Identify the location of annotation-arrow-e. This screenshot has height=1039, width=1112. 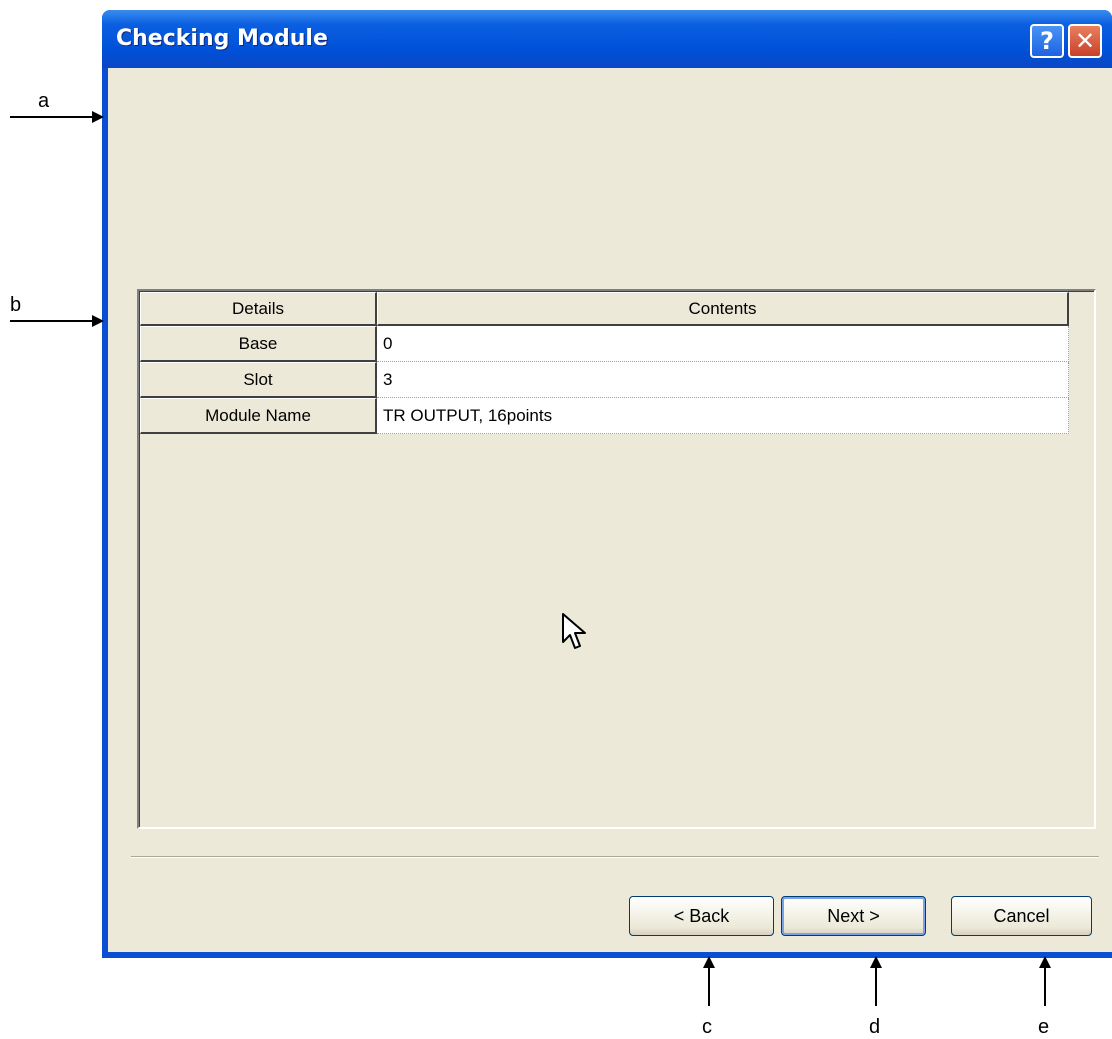
(1045, 981).